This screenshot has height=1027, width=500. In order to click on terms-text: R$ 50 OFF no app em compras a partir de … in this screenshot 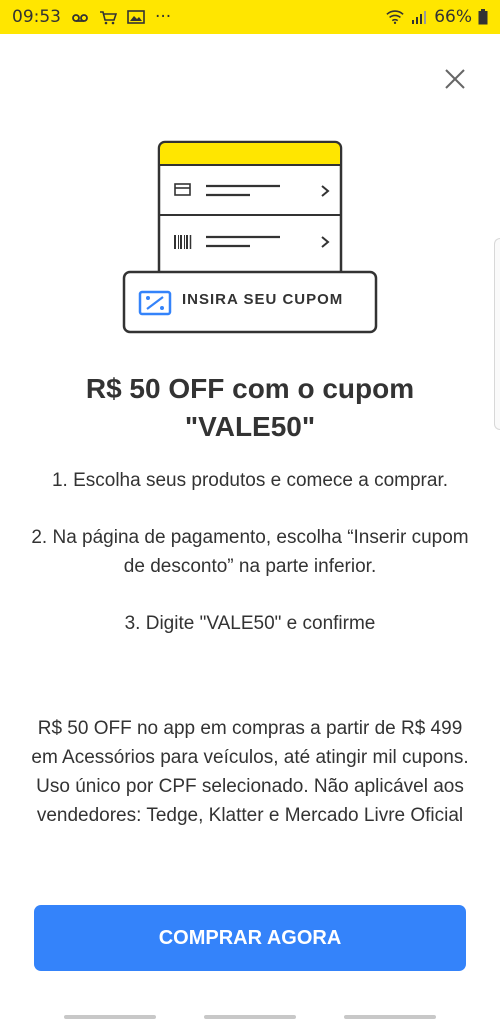, I will do `click(250, 772)`.